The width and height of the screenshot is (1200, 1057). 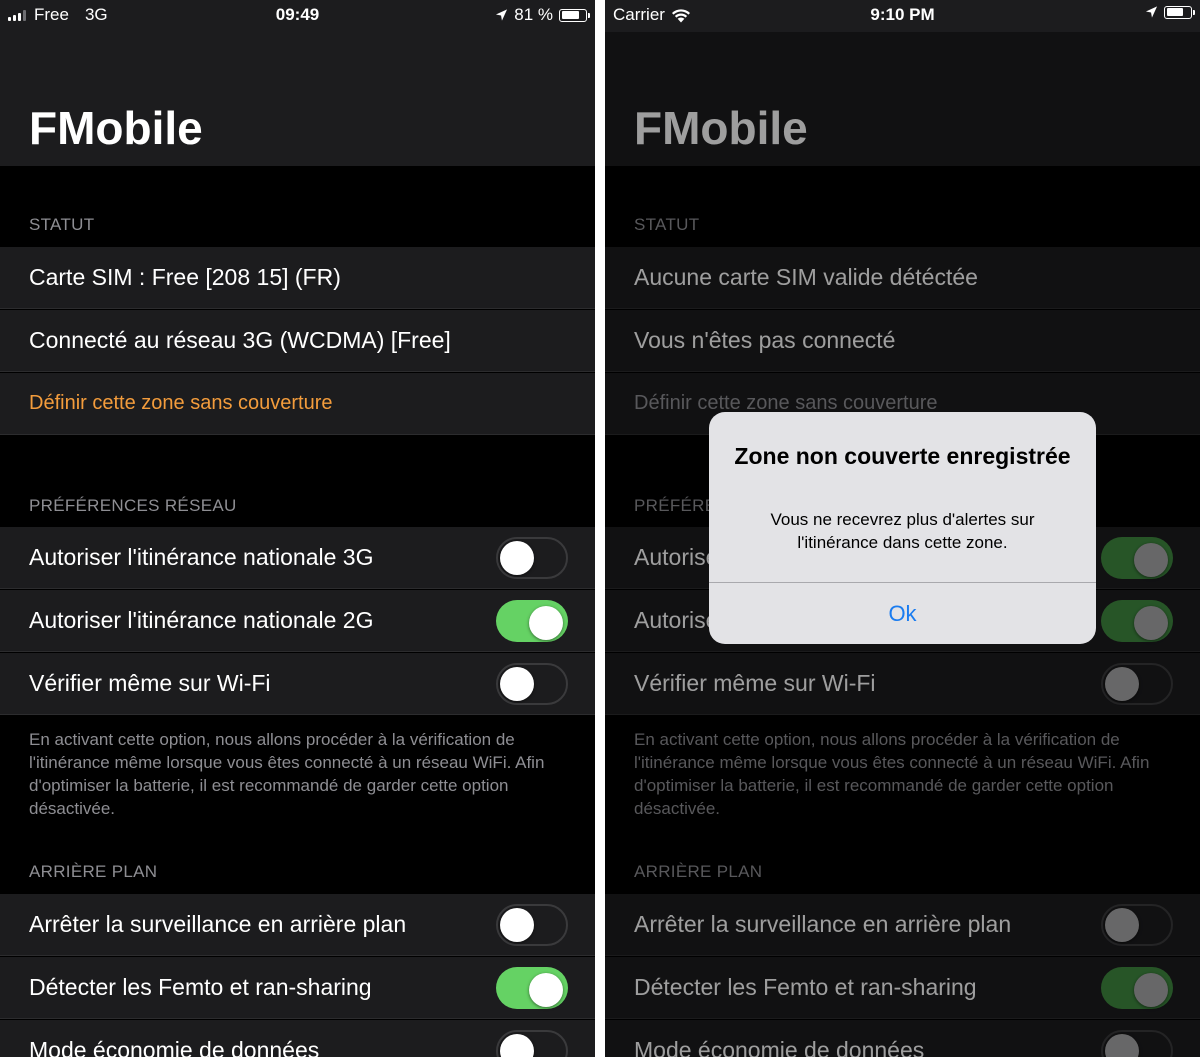 What do you see at coordinates (133, 505) in the screenshot?
I see `section-header-network-prefs: PRÉFÉRENCES RÉSEAU` at bounding box center [133, 505].